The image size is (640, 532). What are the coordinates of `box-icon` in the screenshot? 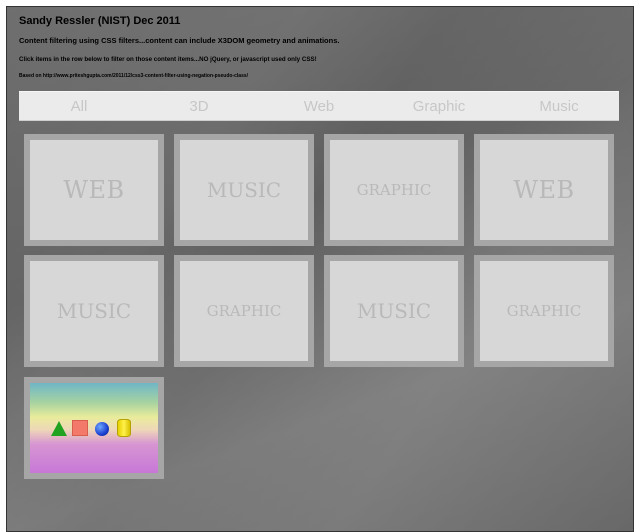 It's located at (80, 428).